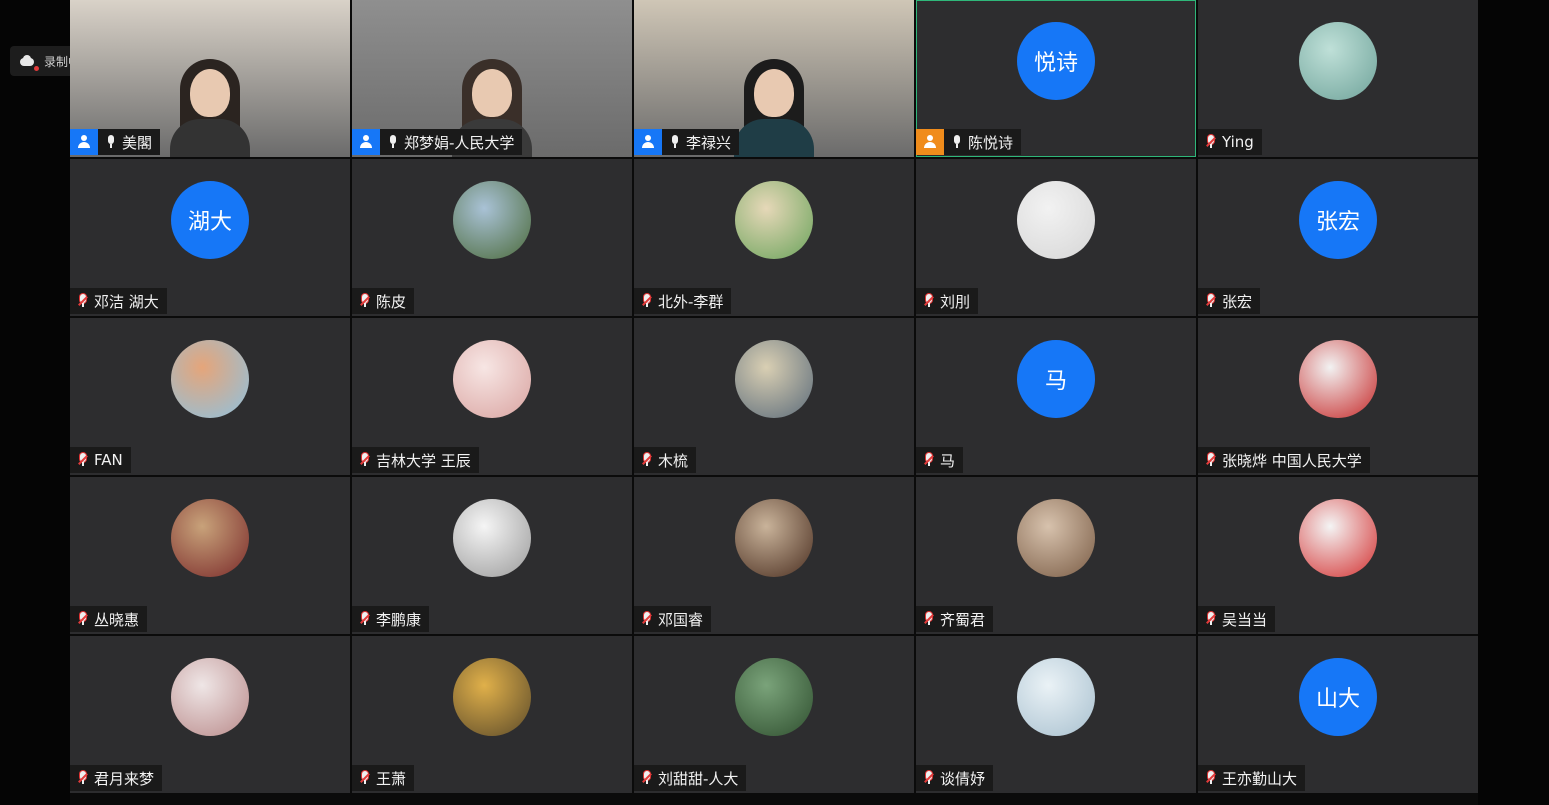  I want to click on participant-avatar: 悦诗, so click(1056, 61).